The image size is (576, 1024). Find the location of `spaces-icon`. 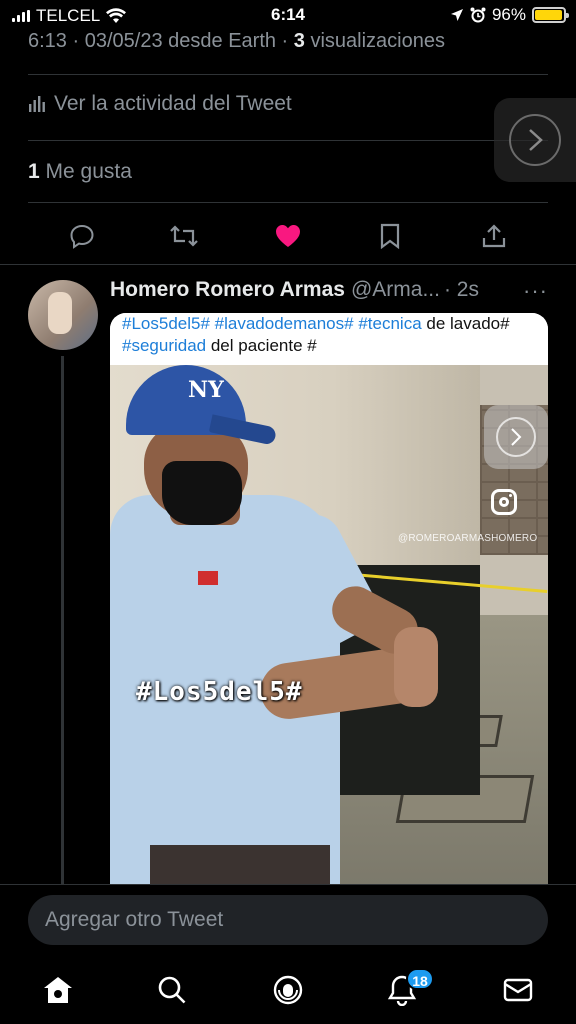

spaces-icon is located at coordinates (288, 990).